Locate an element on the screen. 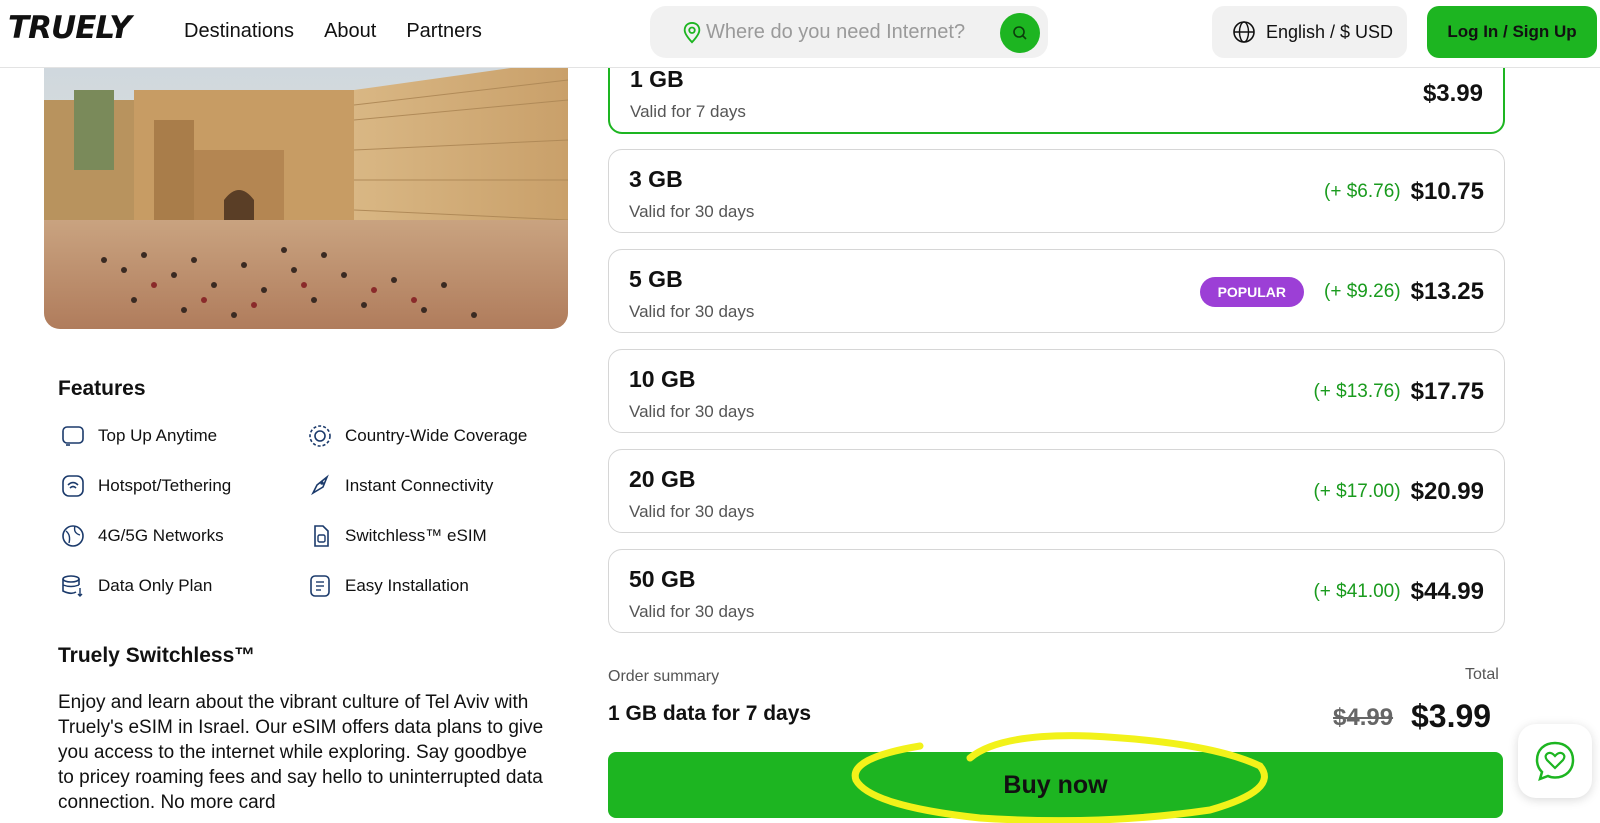 This screenshot has width=1600, height=823. plan-data-amount: 10 GB is located at coordinates (662, 379).